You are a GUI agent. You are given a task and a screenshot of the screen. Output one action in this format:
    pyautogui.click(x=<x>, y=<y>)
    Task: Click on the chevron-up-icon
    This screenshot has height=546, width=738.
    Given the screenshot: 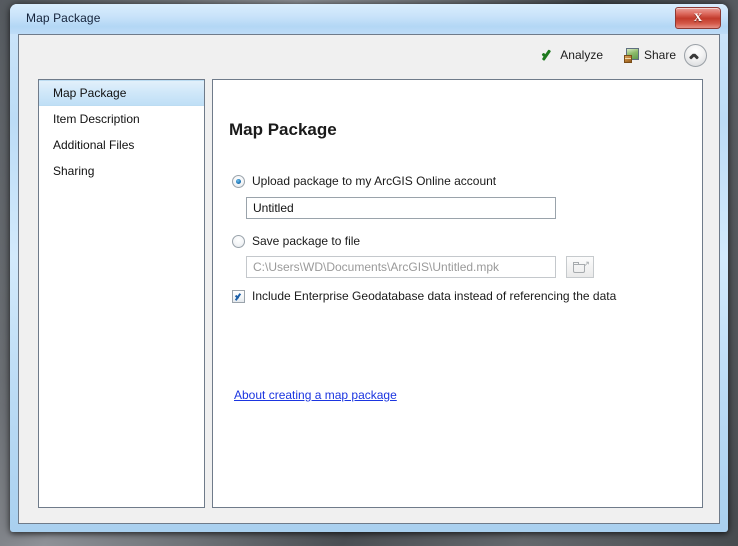 What is the action you would take?
    pyautogui.click(x=694, y=57)
    